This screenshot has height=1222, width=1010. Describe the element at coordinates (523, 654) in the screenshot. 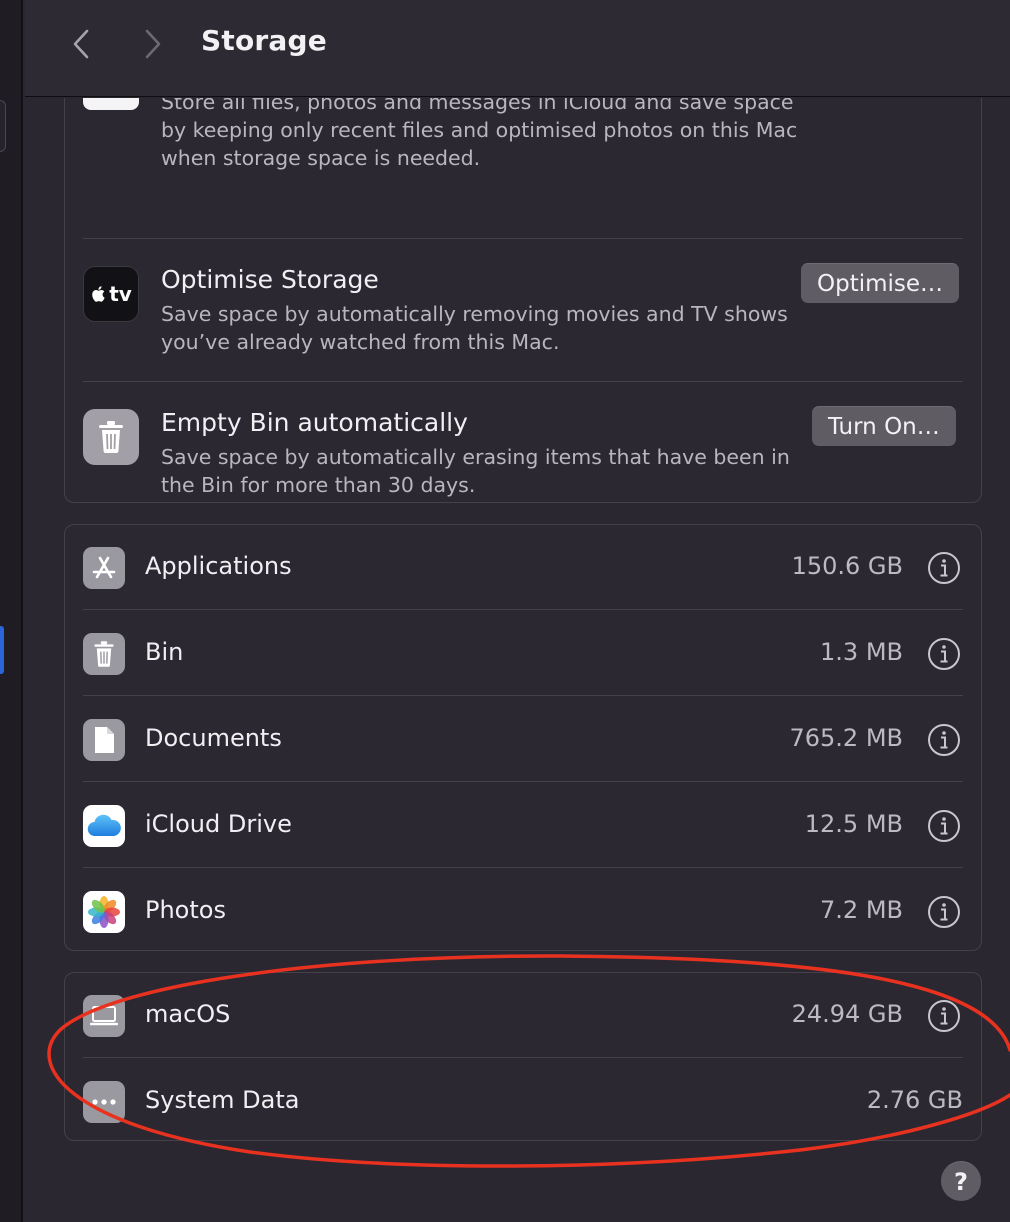

I see `list-item-bin: Bin 1.3 MB` at that location.